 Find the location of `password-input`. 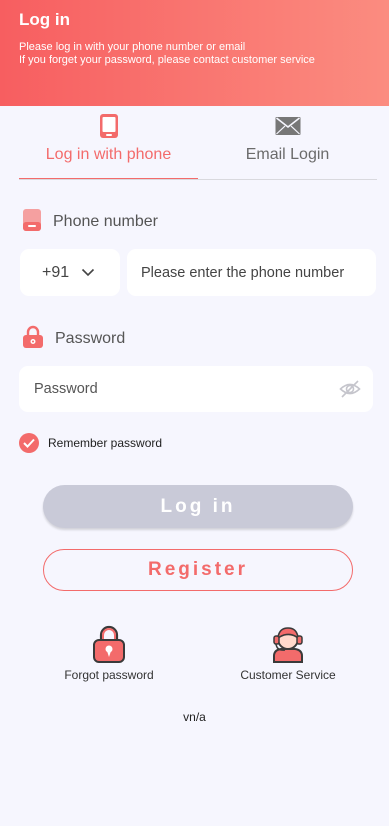

password-input is located at coordinates (196, 389).